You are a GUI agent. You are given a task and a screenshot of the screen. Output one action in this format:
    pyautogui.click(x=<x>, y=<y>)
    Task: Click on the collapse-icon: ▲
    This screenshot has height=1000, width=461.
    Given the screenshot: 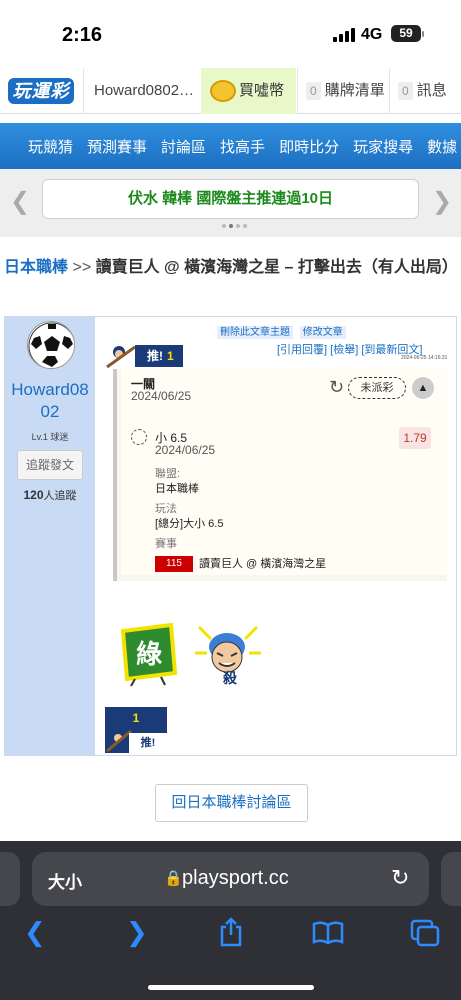 What is the action you would take?
    pyautogui.click(x=423, y=388)
    